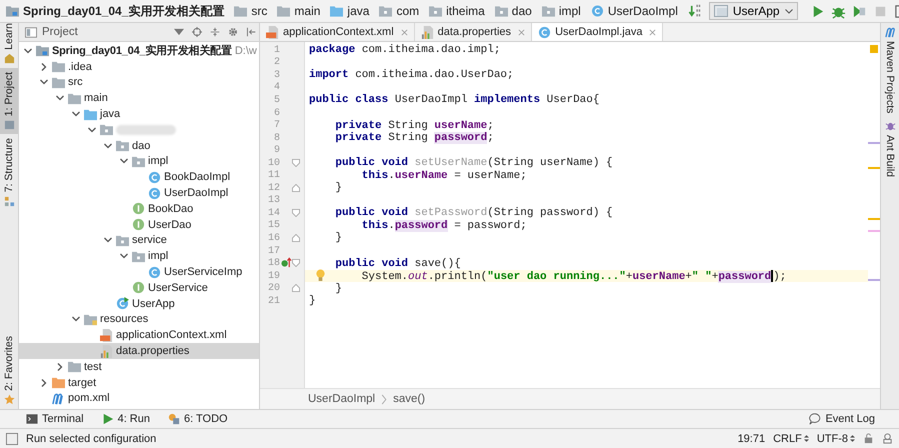 This screenshot has width=899, height=448. I want to click on tree-item-label: BookDao, so click(171, 208).